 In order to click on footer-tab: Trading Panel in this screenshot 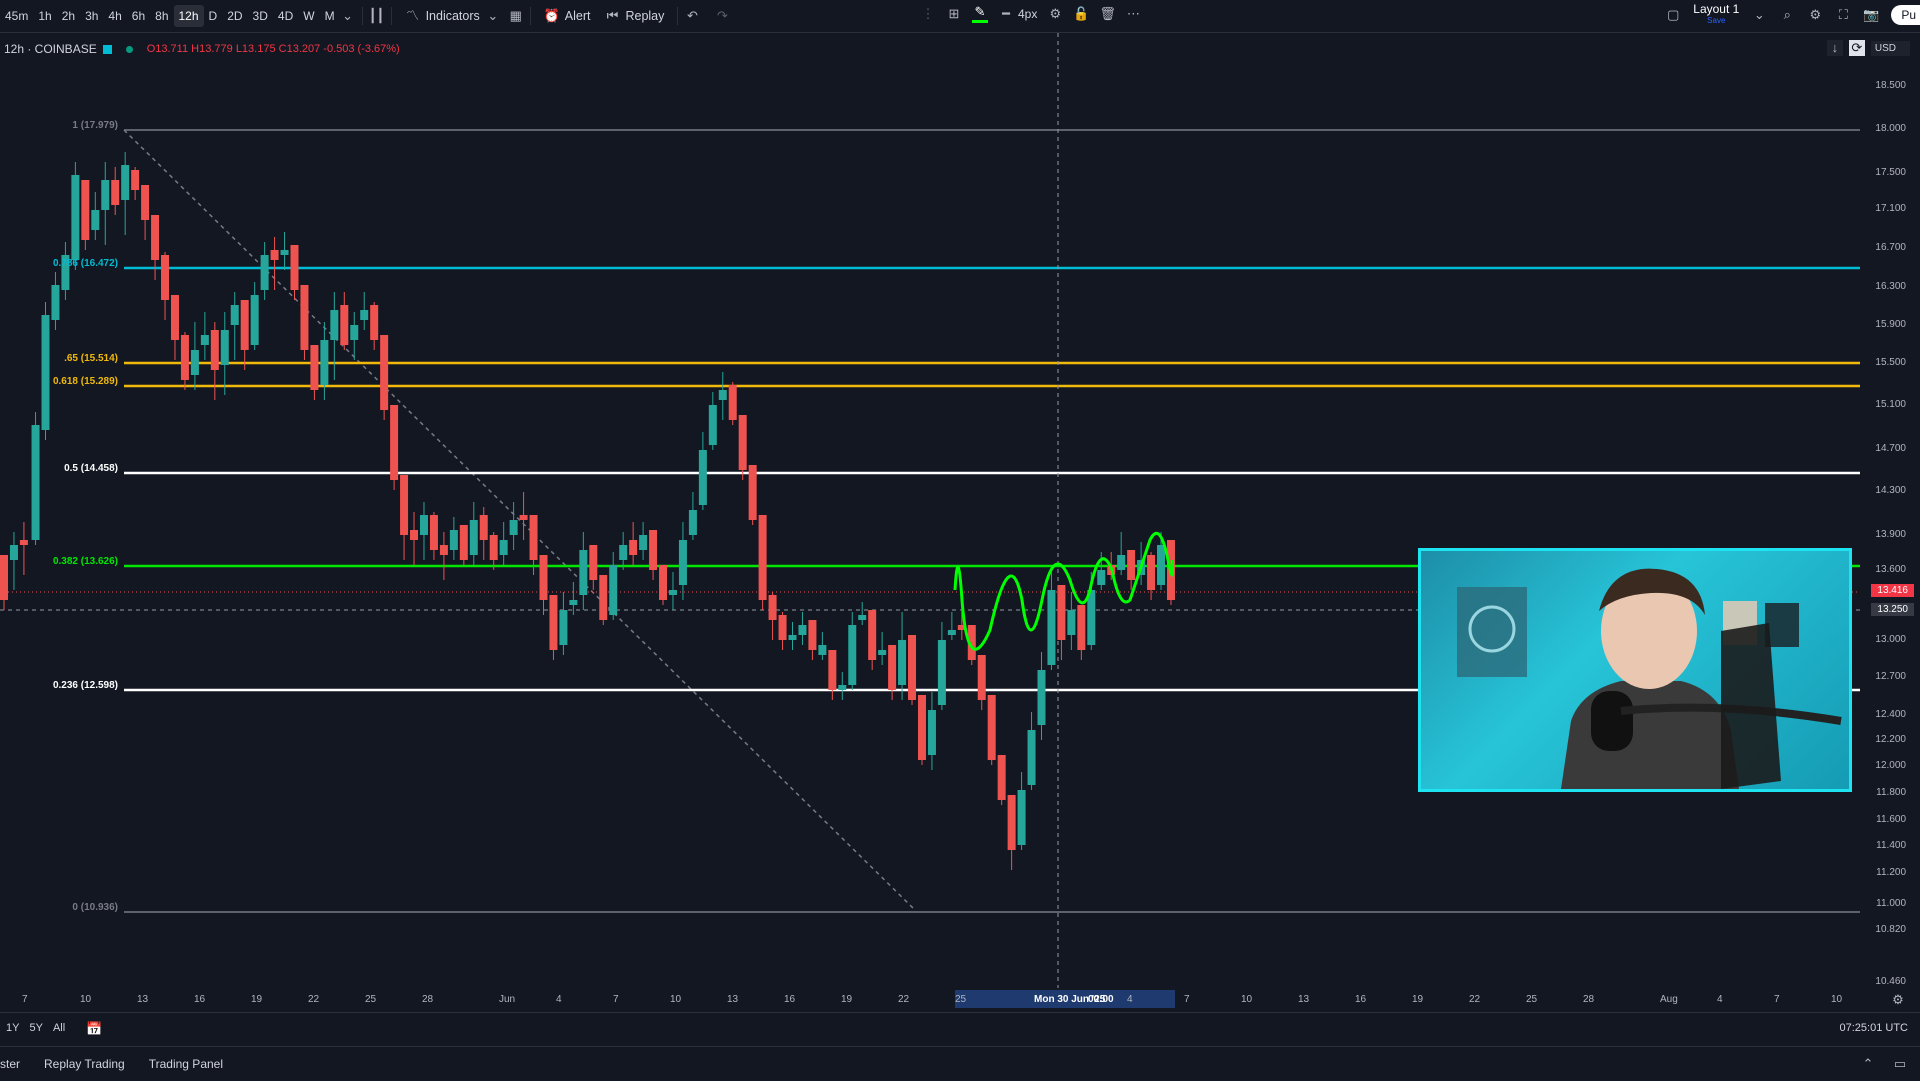, I will do `click(186, 1064)`.